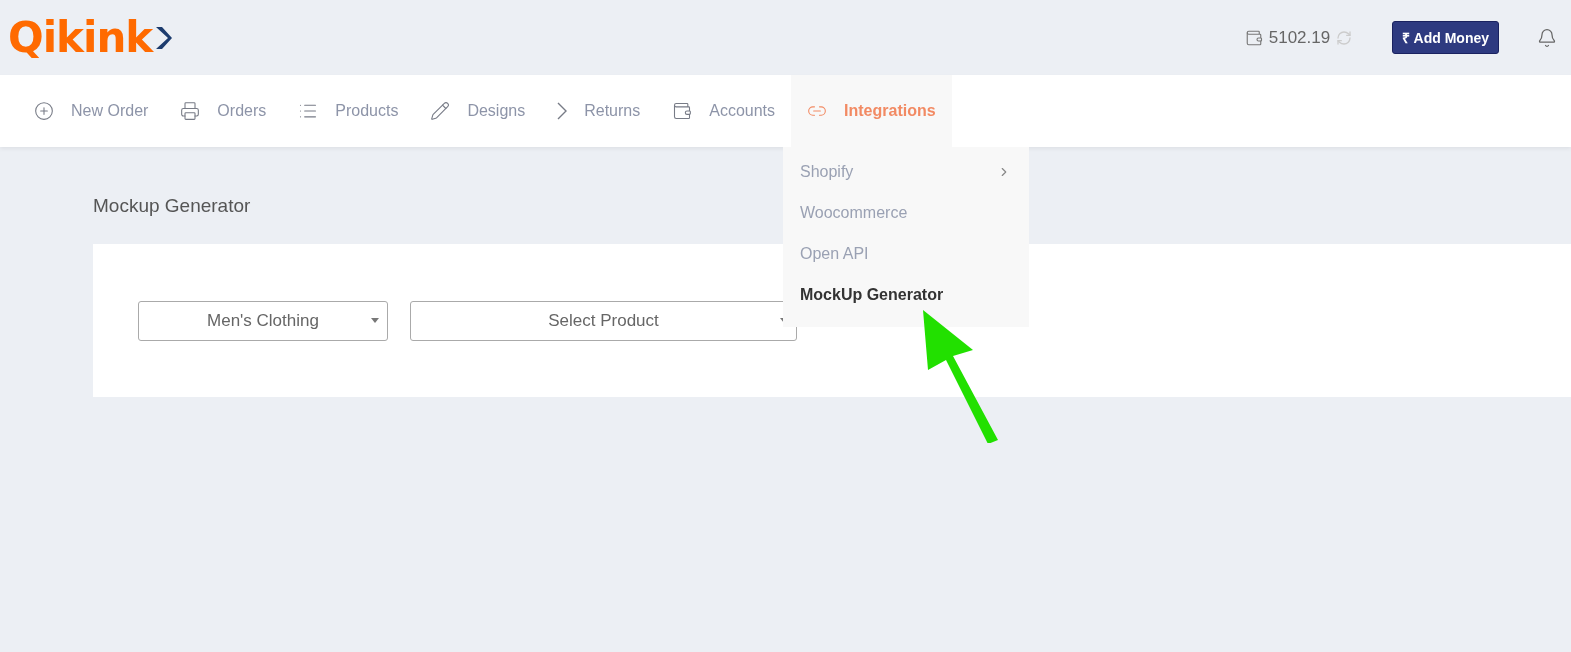 The width and height of the screenshot is (1571, 652). Describe the element at coordinates (80, 37) in the screenshot. I see `logo: Qikink` at that location.